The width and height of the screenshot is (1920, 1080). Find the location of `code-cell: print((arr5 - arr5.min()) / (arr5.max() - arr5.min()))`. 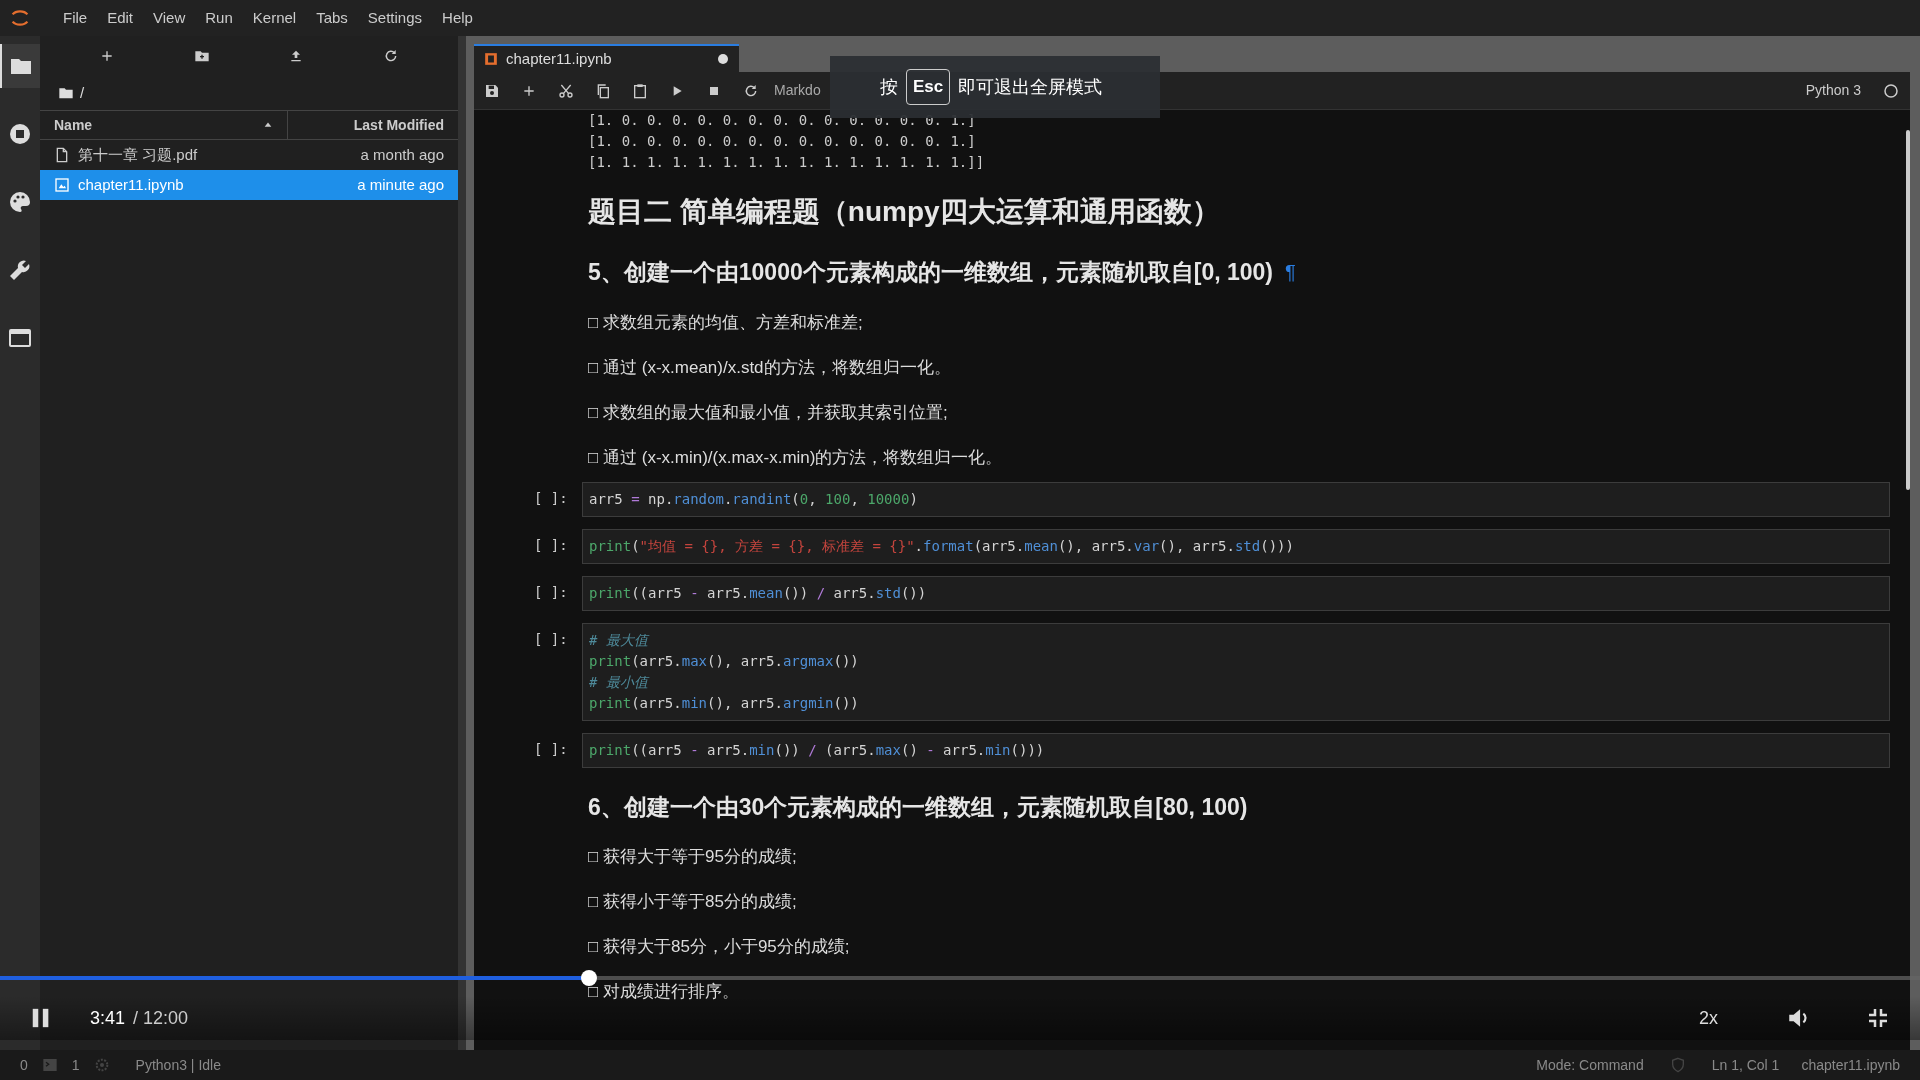

code-cell: print((arr5 - arr5.min()) / (arr5.max() - arr5.min())) is located at coordinates (1236, 750).